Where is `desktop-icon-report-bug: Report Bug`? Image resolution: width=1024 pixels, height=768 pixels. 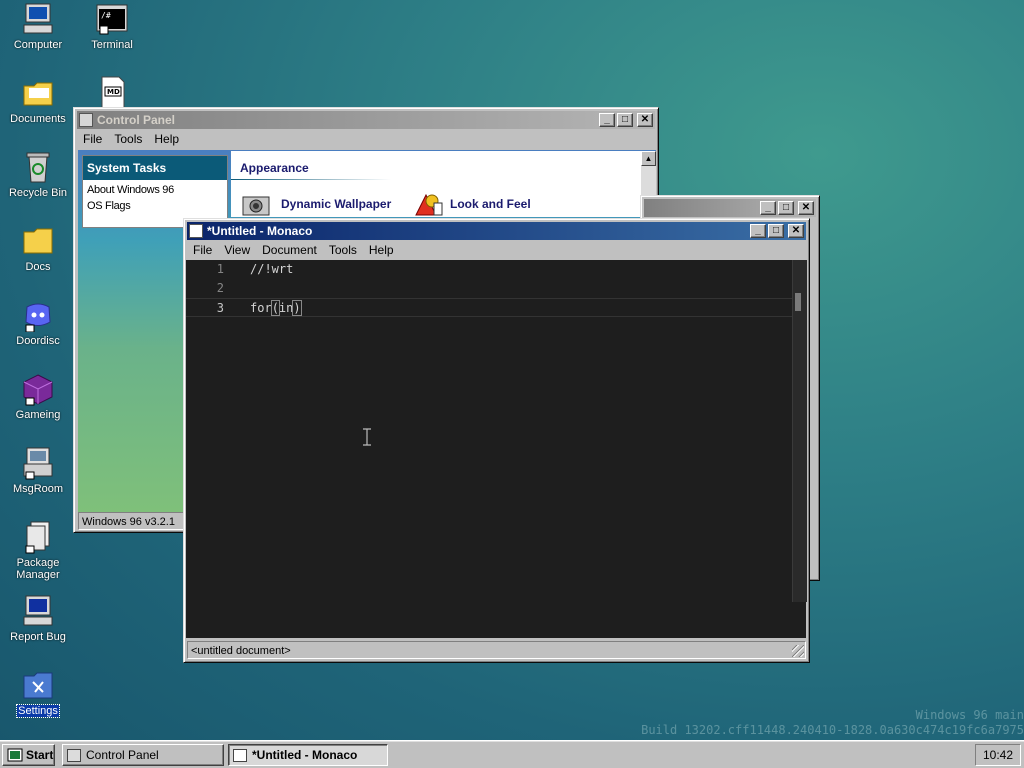 desktop-icon-report-bug: Report Bug is located at coordinates (38, 618).